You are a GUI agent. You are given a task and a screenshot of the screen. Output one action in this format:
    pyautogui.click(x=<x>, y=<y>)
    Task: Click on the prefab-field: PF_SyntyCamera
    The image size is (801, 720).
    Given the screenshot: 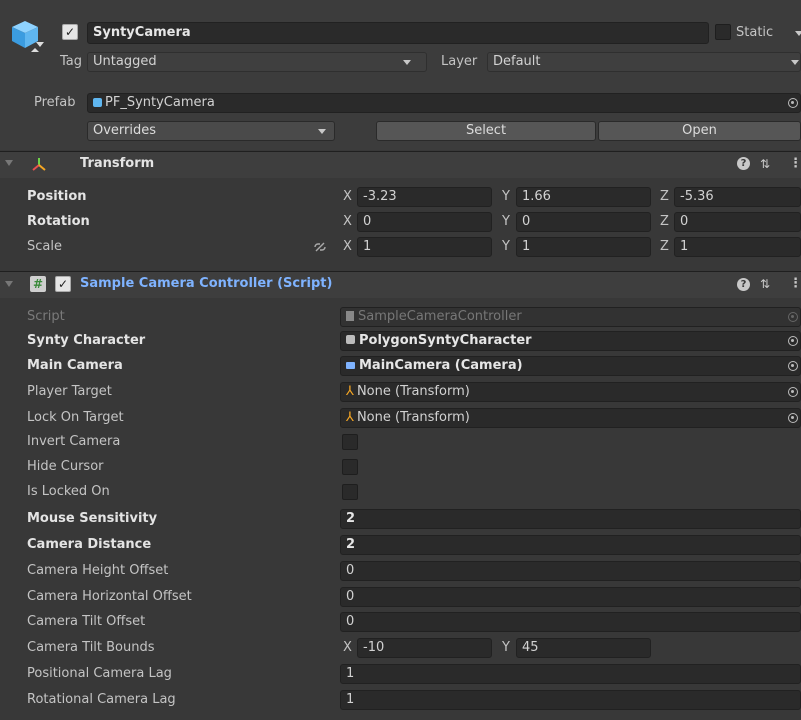 What is the action you would take?
    pyautogui.click(x=444, y=103)
    